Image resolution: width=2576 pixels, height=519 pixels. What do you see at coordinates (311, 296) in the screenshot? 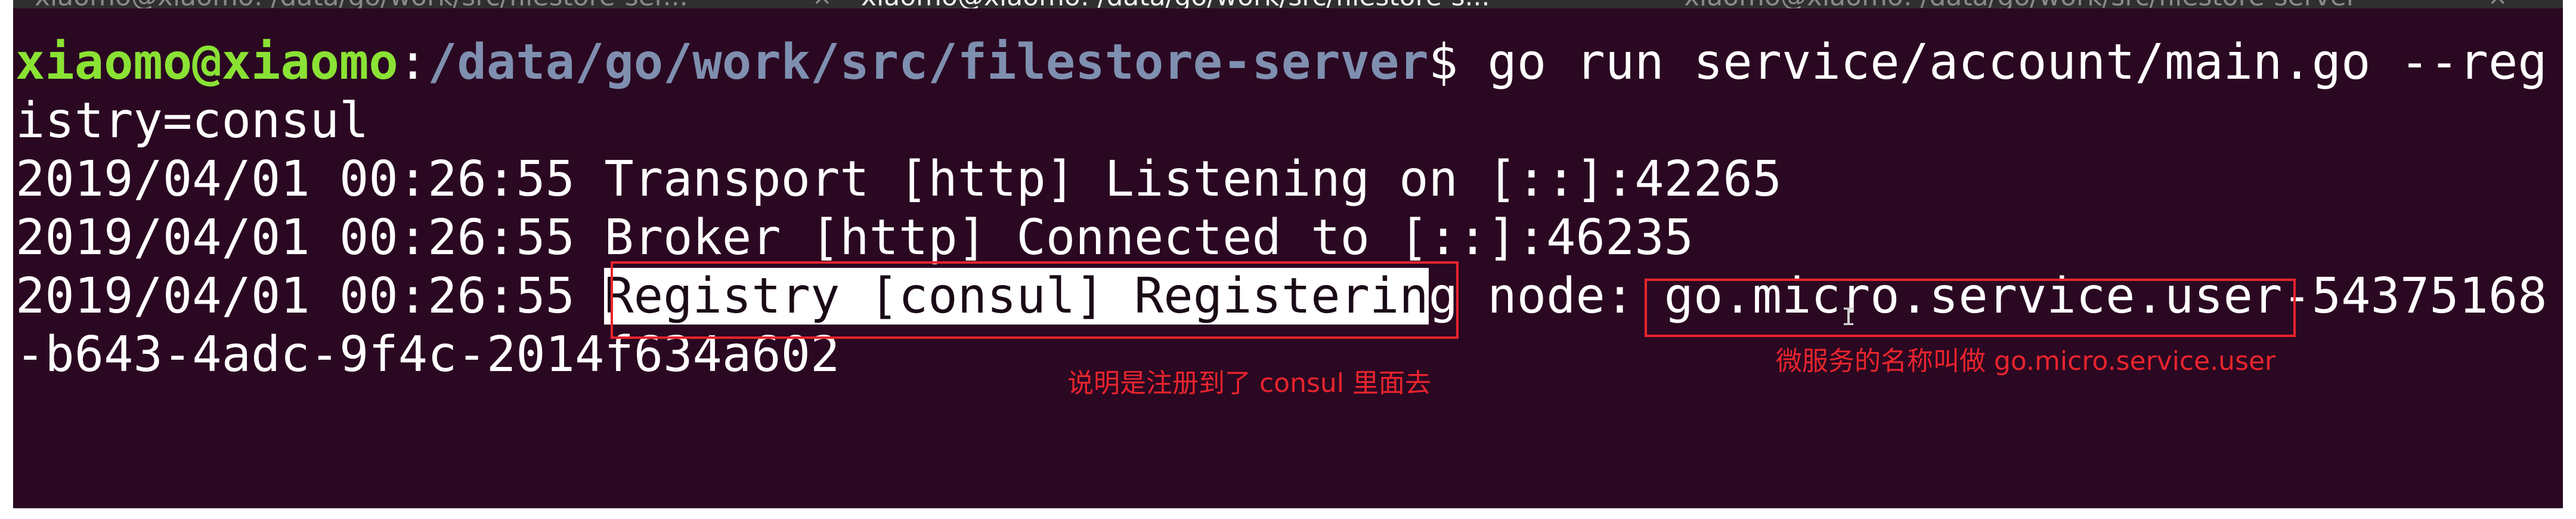
I see `log-line-registry-timestamp: 2019/04/01 00:26:55` at bounding box center [311, 296].